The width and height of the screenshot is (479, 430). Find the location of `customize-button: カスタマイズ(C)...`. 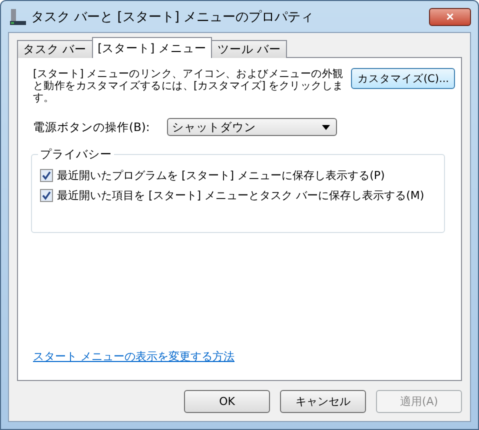

customize-button: カスタマイズ(C)... is located at coordinates (403, 78).